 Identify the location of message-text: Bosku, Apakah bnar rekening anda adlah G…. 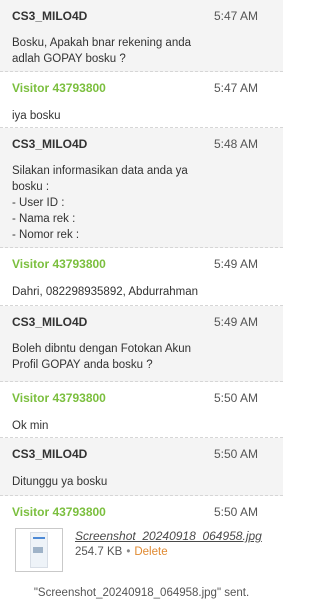
(102, 51).